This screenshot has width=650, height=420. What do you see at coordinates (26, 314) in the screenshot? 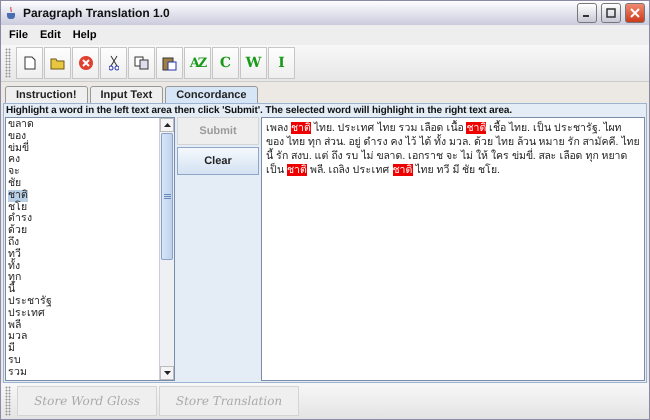
I see `list-item: ประเทศ` at bounding box center [26, 314].